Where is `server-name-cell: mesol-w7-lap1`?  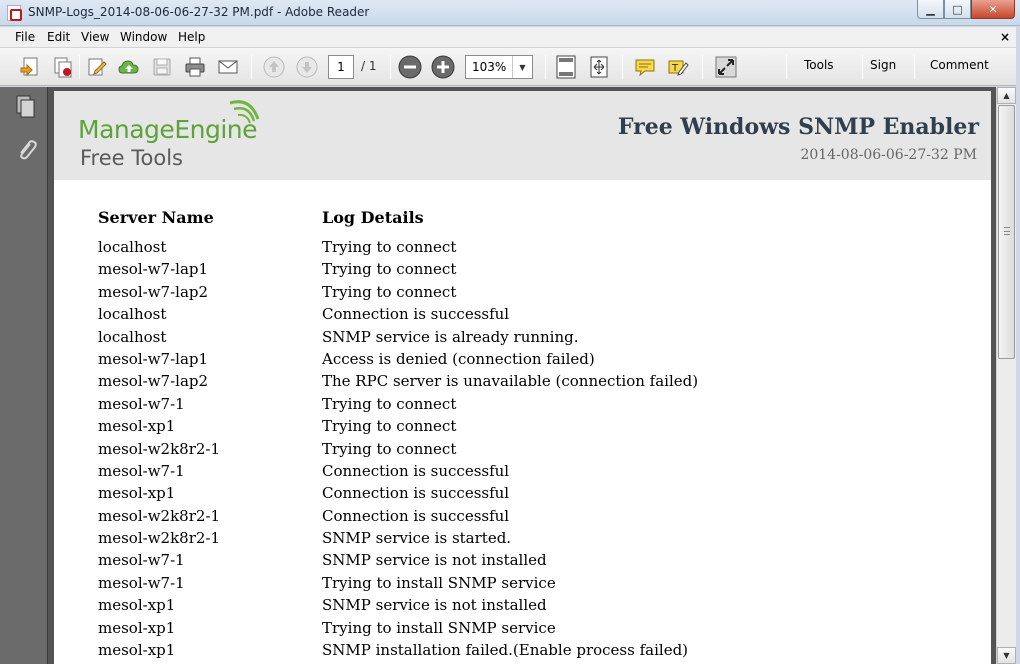 server-name-cell: mesol-w7-lap1 is located at coordinates (153, 269).